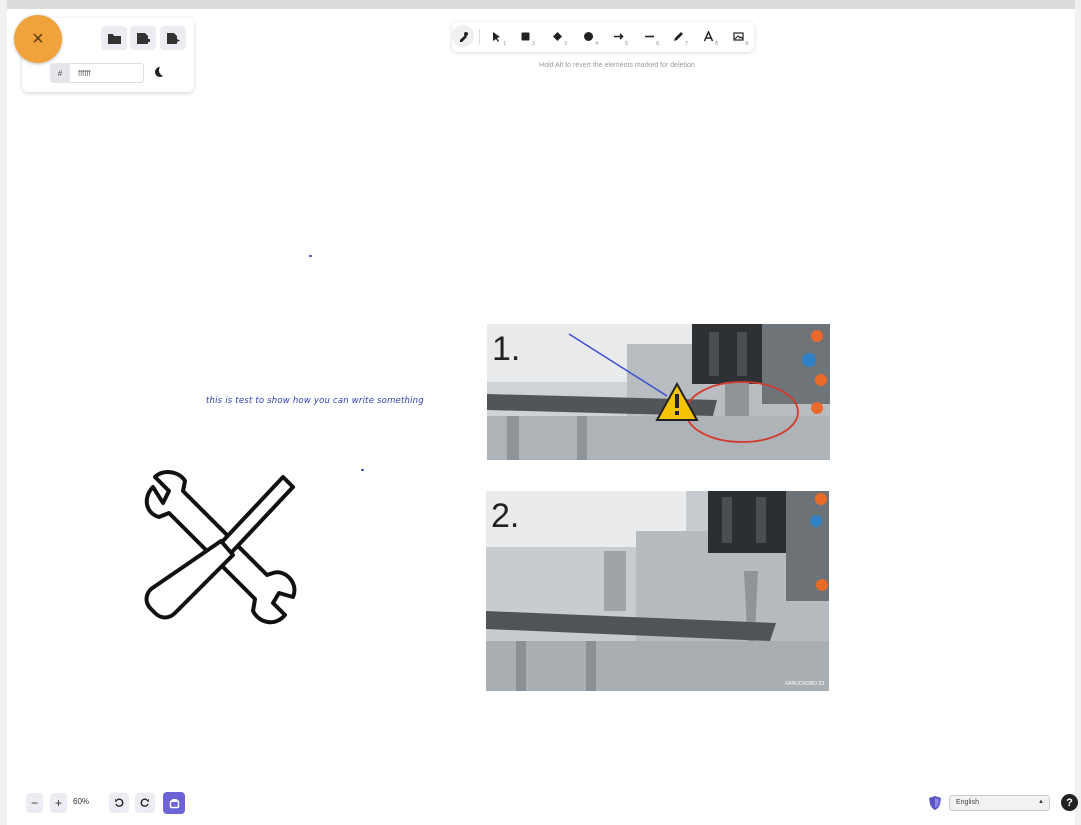 The height and width of the screenshot is (825, 1081). I want to click on tool-image: 9, so click(738, 36).